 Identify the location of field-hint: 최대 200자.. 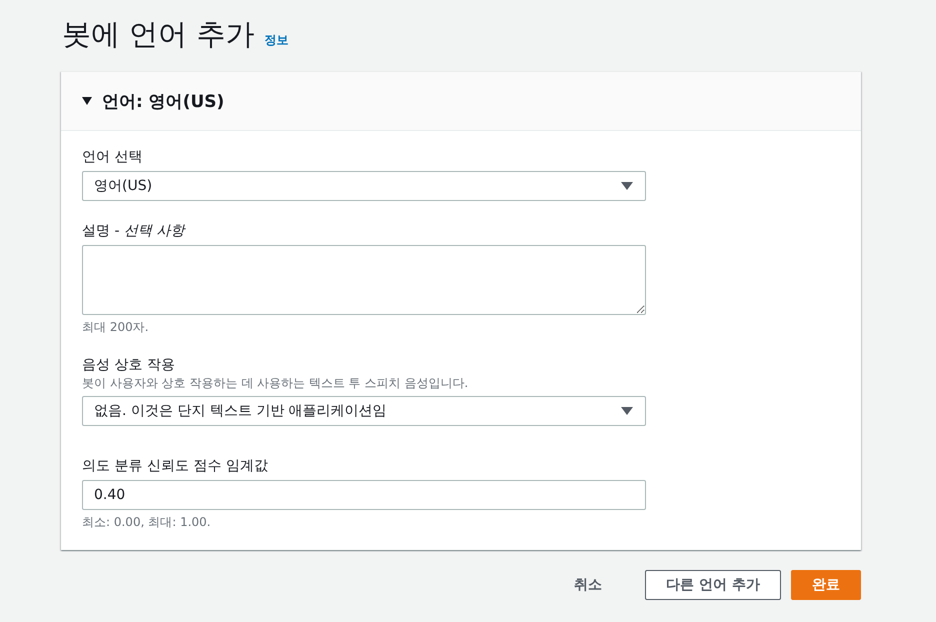
(116, 327).